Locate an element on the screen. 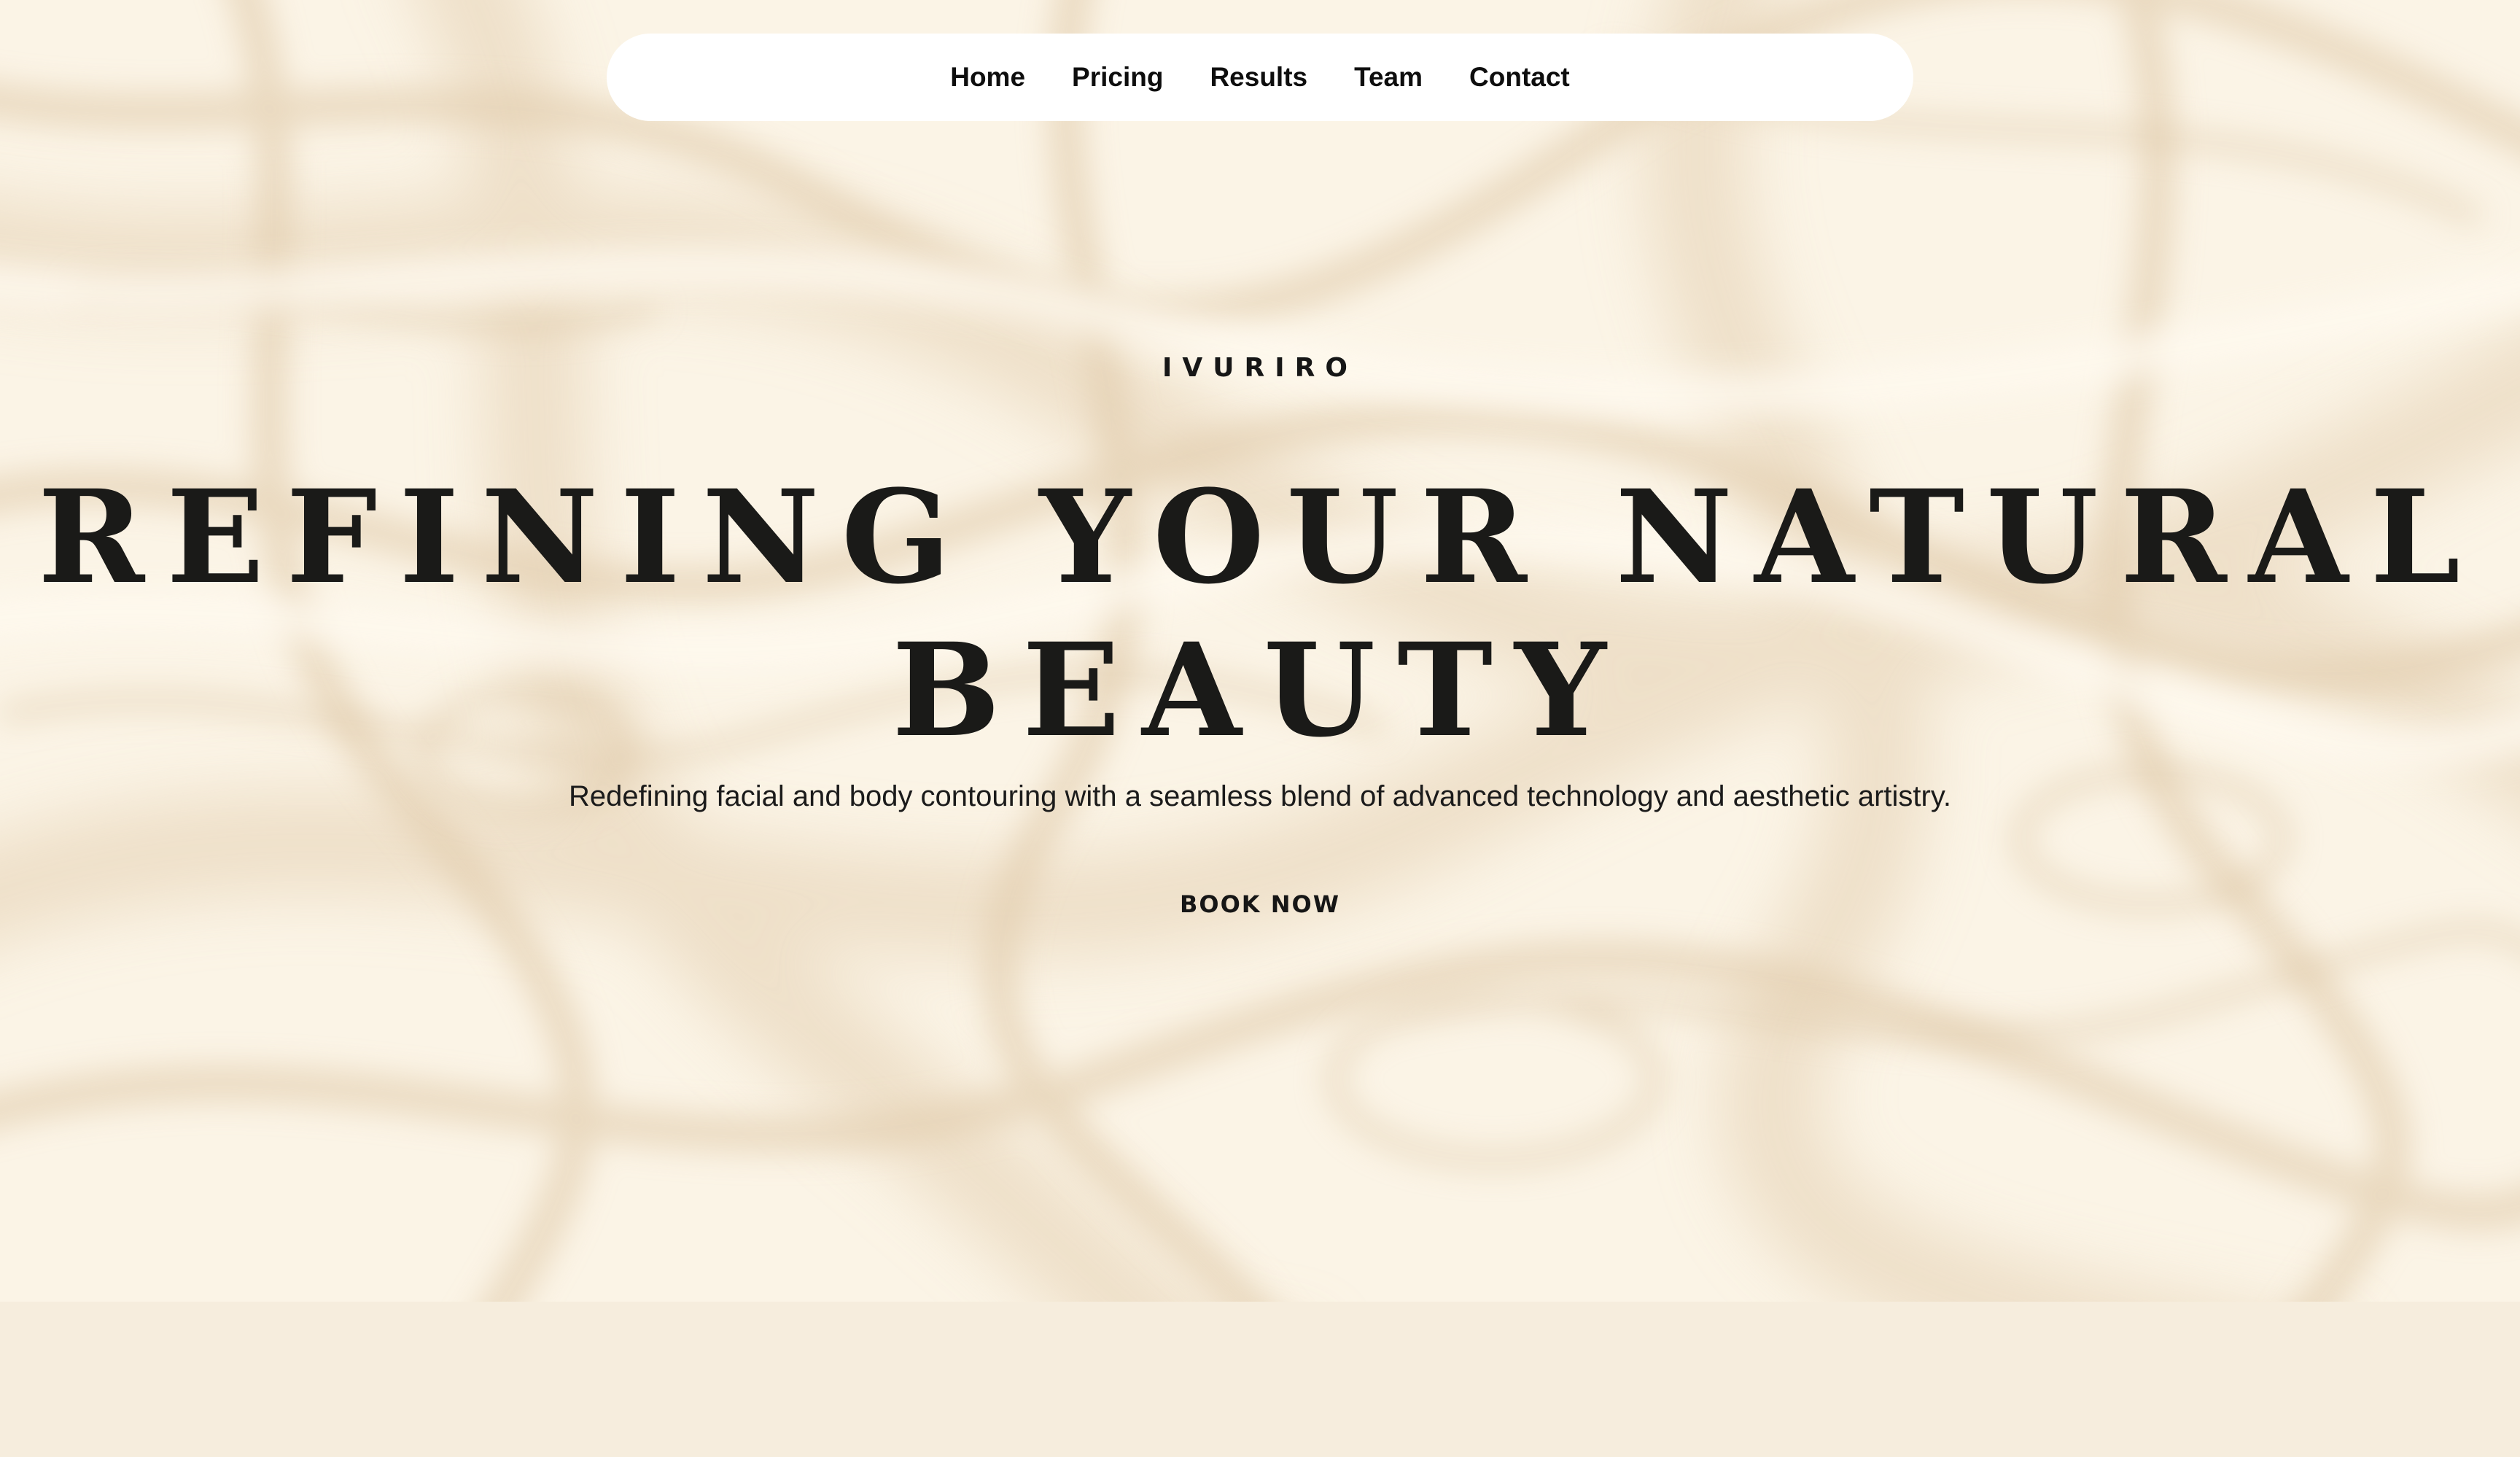 The height and width of the screenshot is (1457, 2520). nav-team-link: Team is located at coordinates (1388, 78).